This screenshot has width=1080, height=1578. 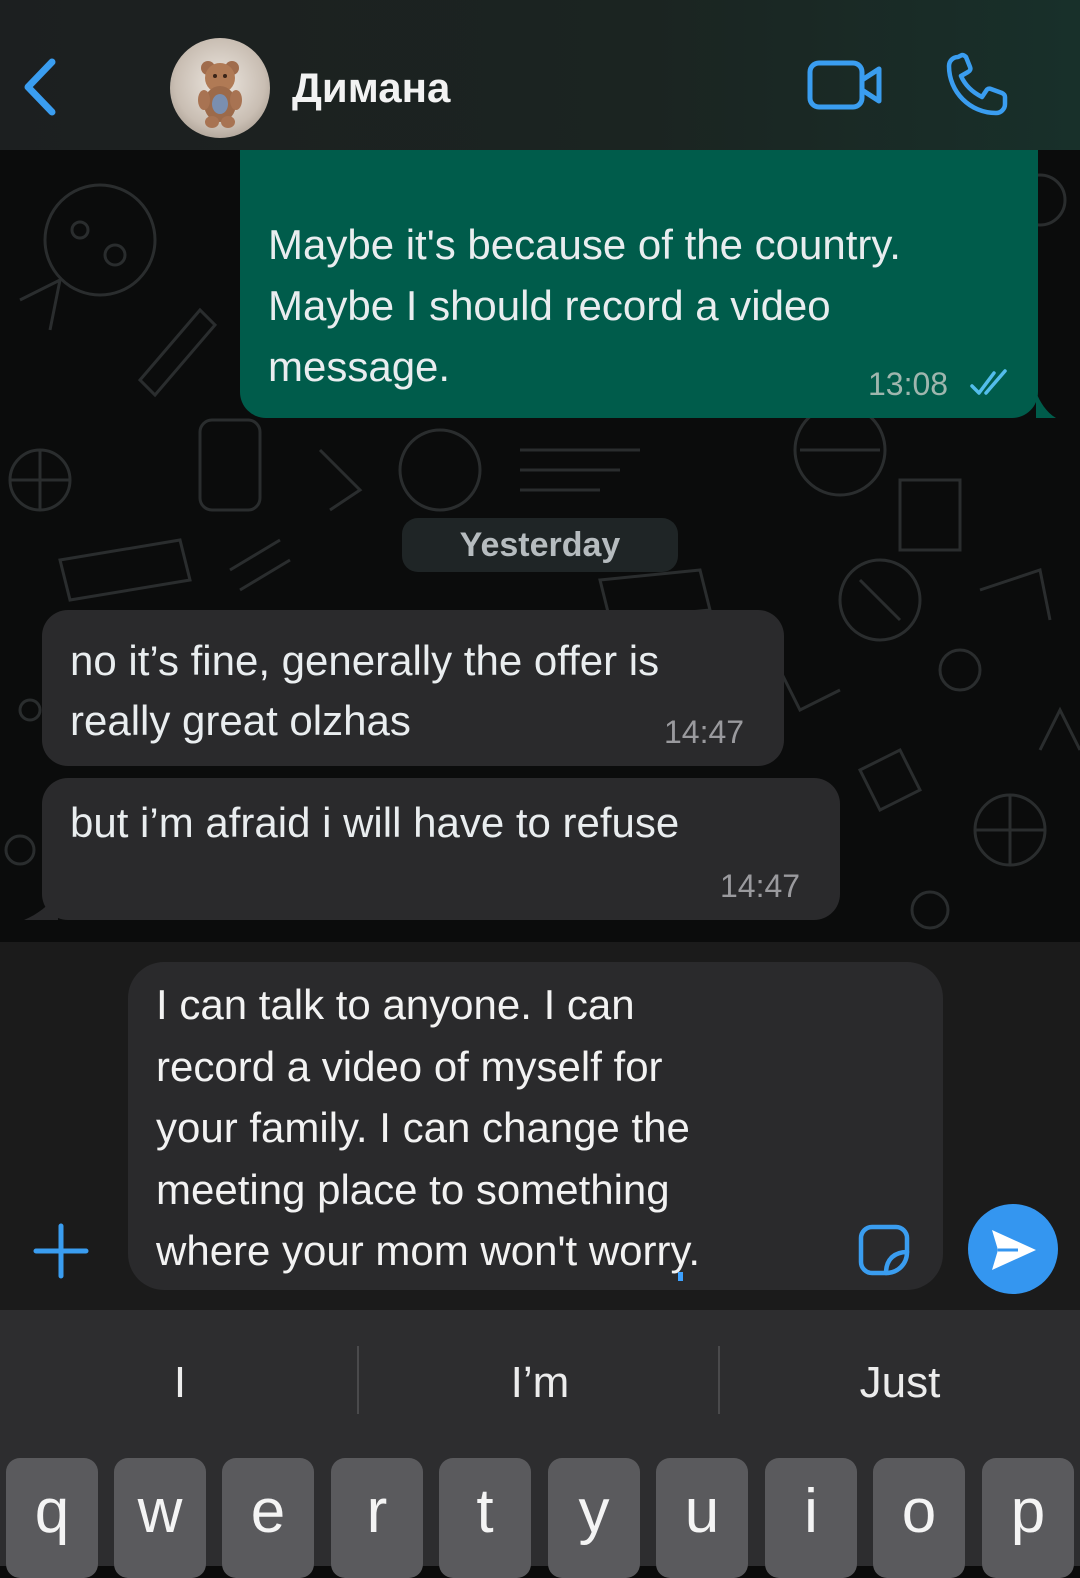 I want to click on back-button, so click(x=43, y=86).